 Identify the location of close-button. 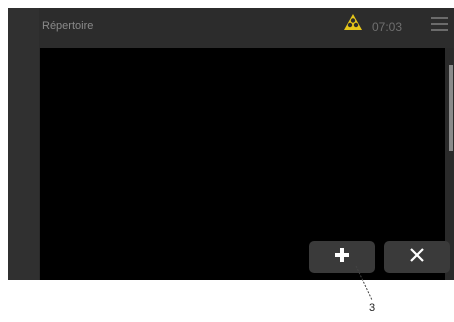
(417, 257).